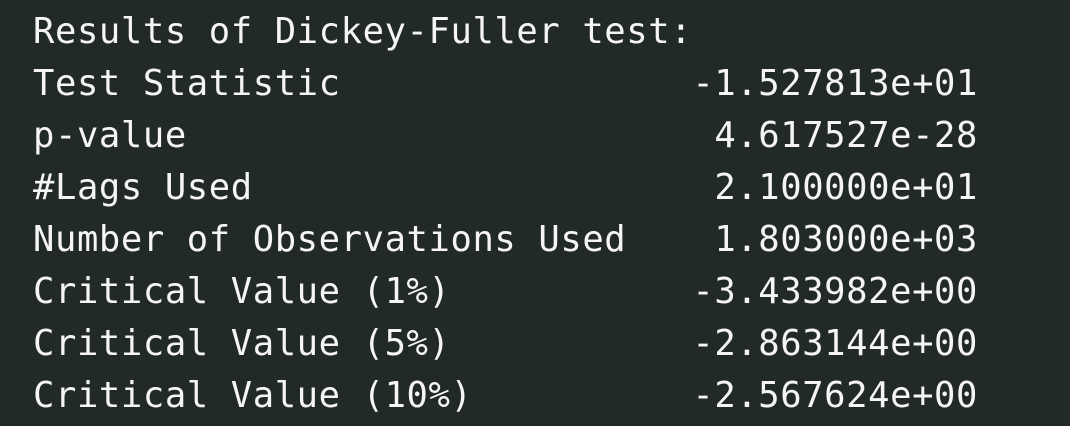  What do you see at coordinates (535, 344) in the screenshot?
I see `result-row-critical-value-5: Critical Value (5%) -2.863144e+00` at bounding box center [535, 344].